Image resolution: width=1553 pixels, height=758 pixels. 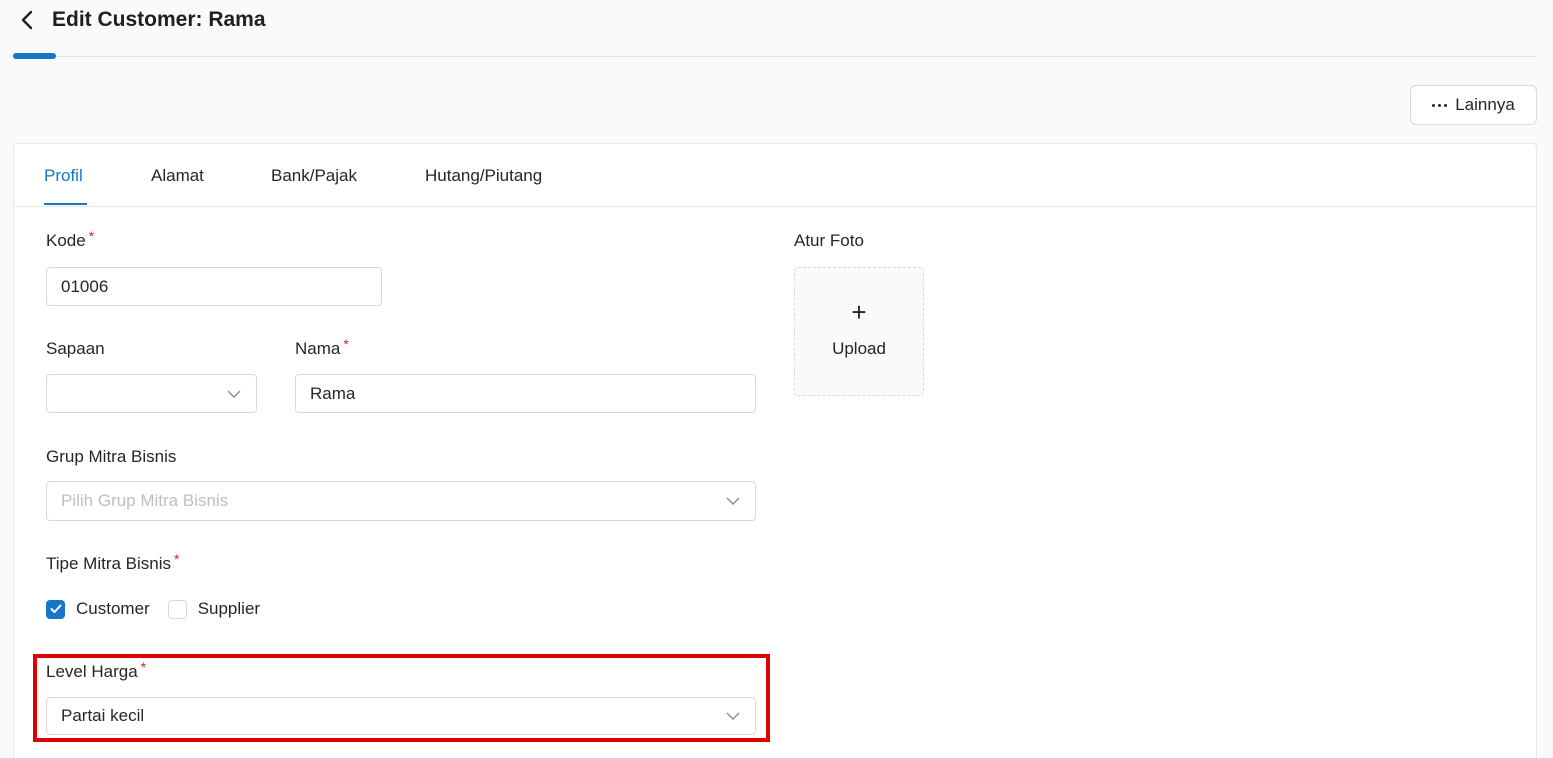 I want to click on upload-label: Upload, so click(x=859, y=348).